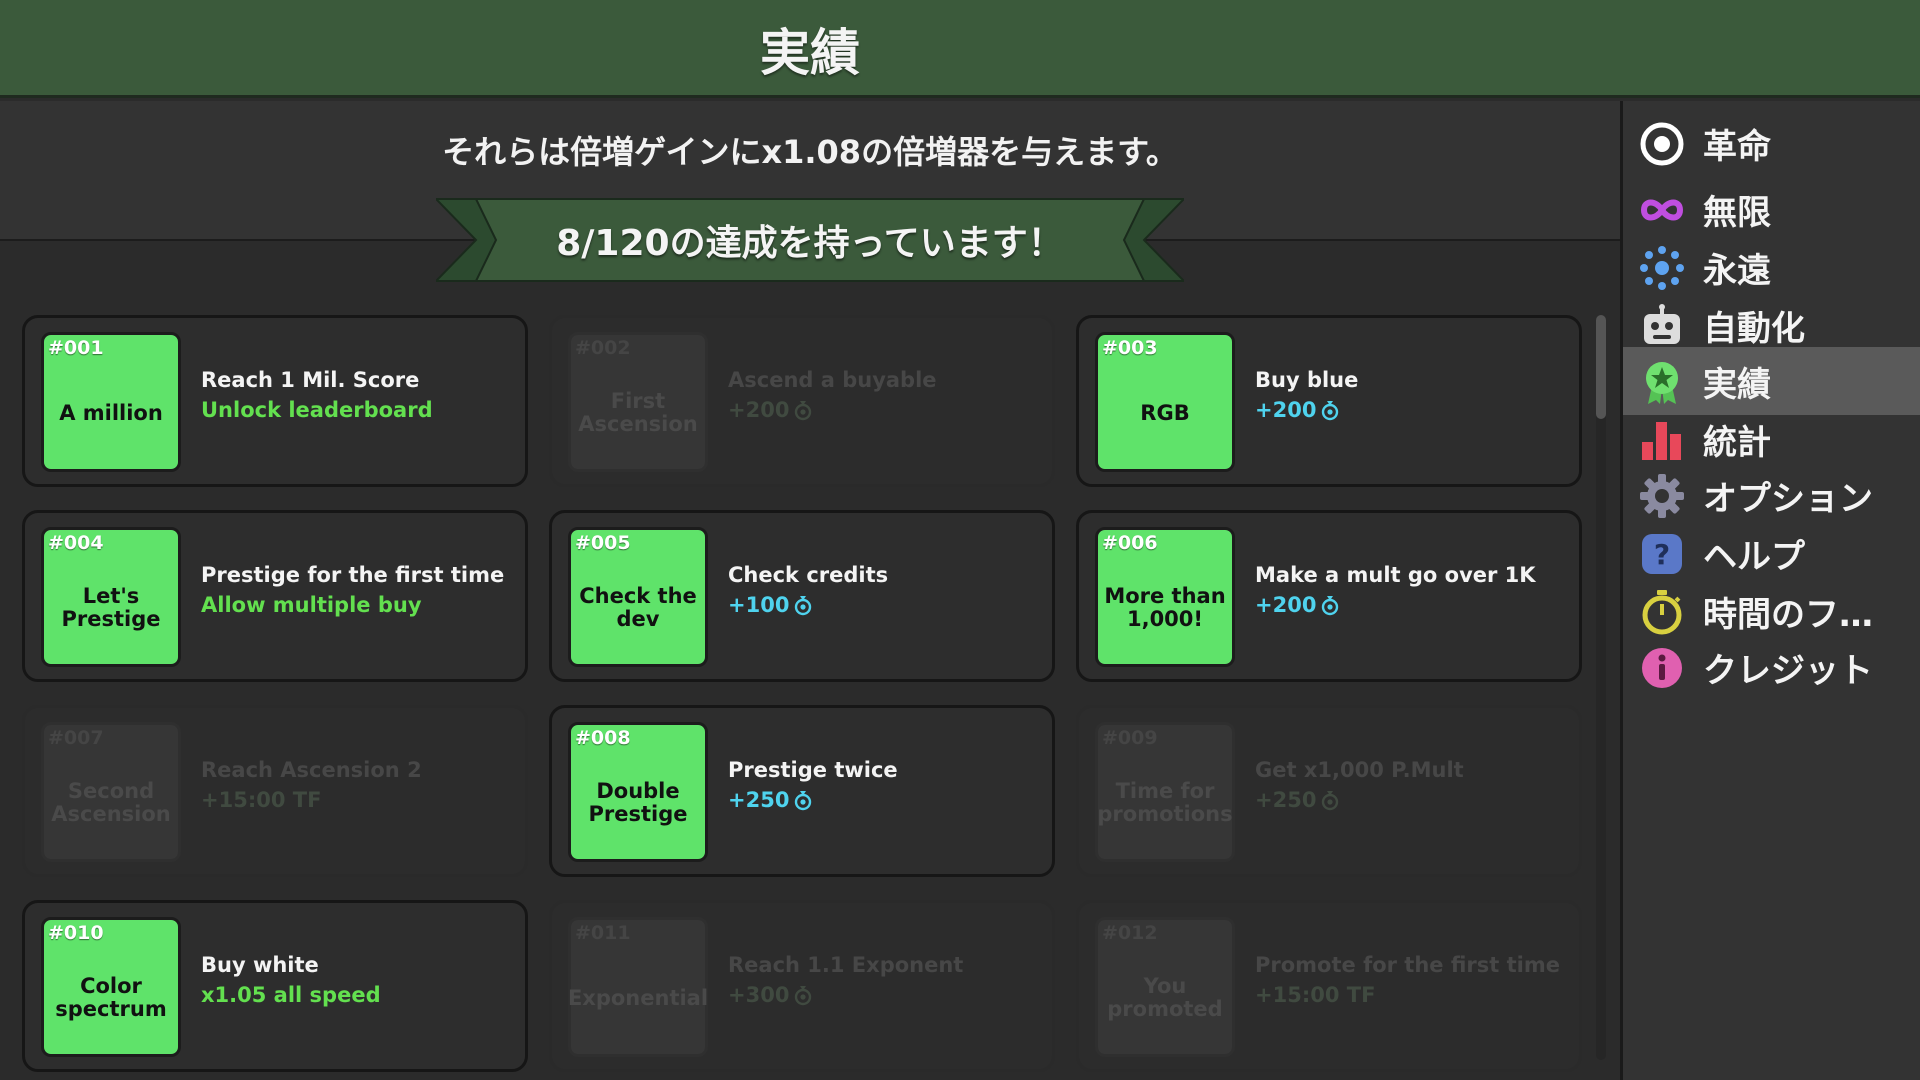 The height and width of the screenshot is (1080, 1920). What do you see at coordinates (1662, 326) in the screenshot?
I see `robot-icon` at bounding box center [1662, 326].